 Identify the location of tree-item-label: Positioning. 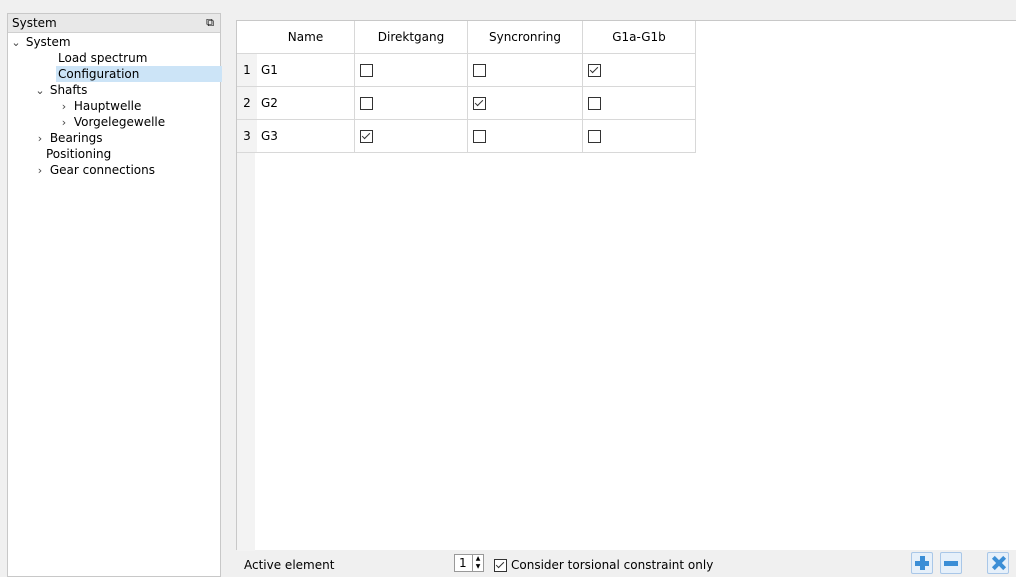
(79, 154).